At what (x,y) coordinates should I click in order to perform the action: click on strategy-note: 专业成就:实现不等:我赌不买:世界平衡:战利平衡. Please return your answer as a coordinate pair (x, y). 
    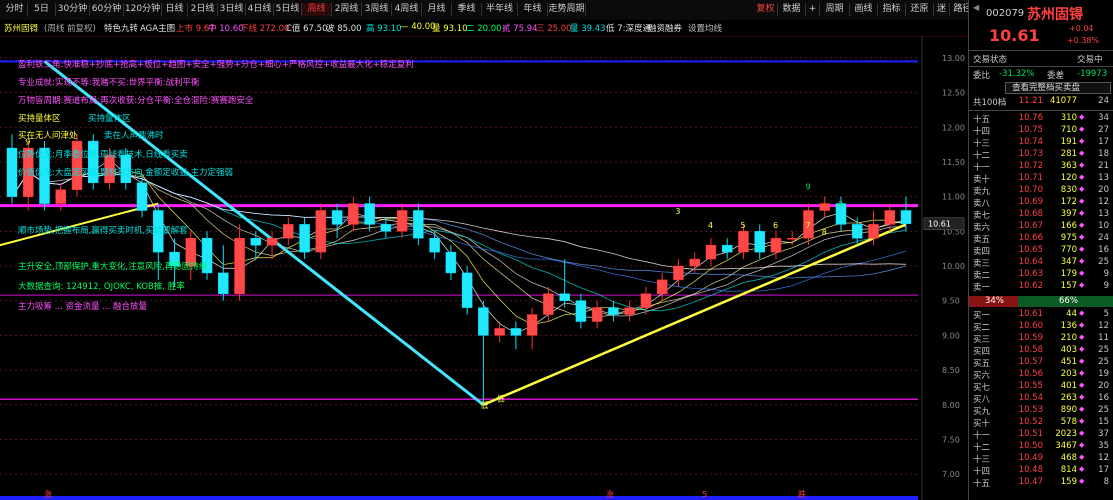
    Looking at the image, I should click on (109, 83).